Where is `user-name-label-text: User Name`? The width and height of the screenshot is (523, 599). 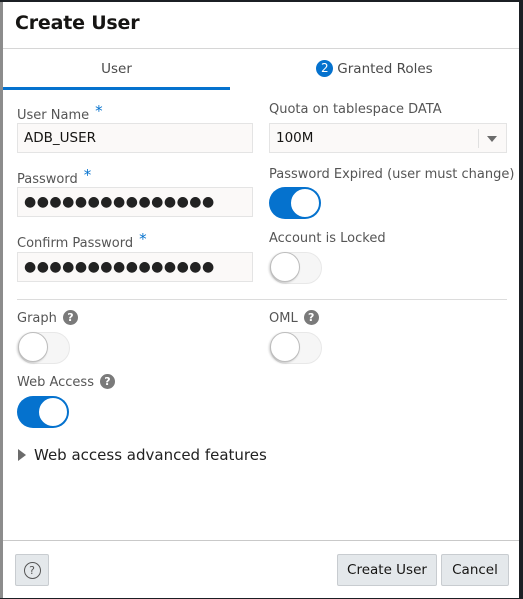
user-name-label-text: User Name is located at coordinates (53, 115).